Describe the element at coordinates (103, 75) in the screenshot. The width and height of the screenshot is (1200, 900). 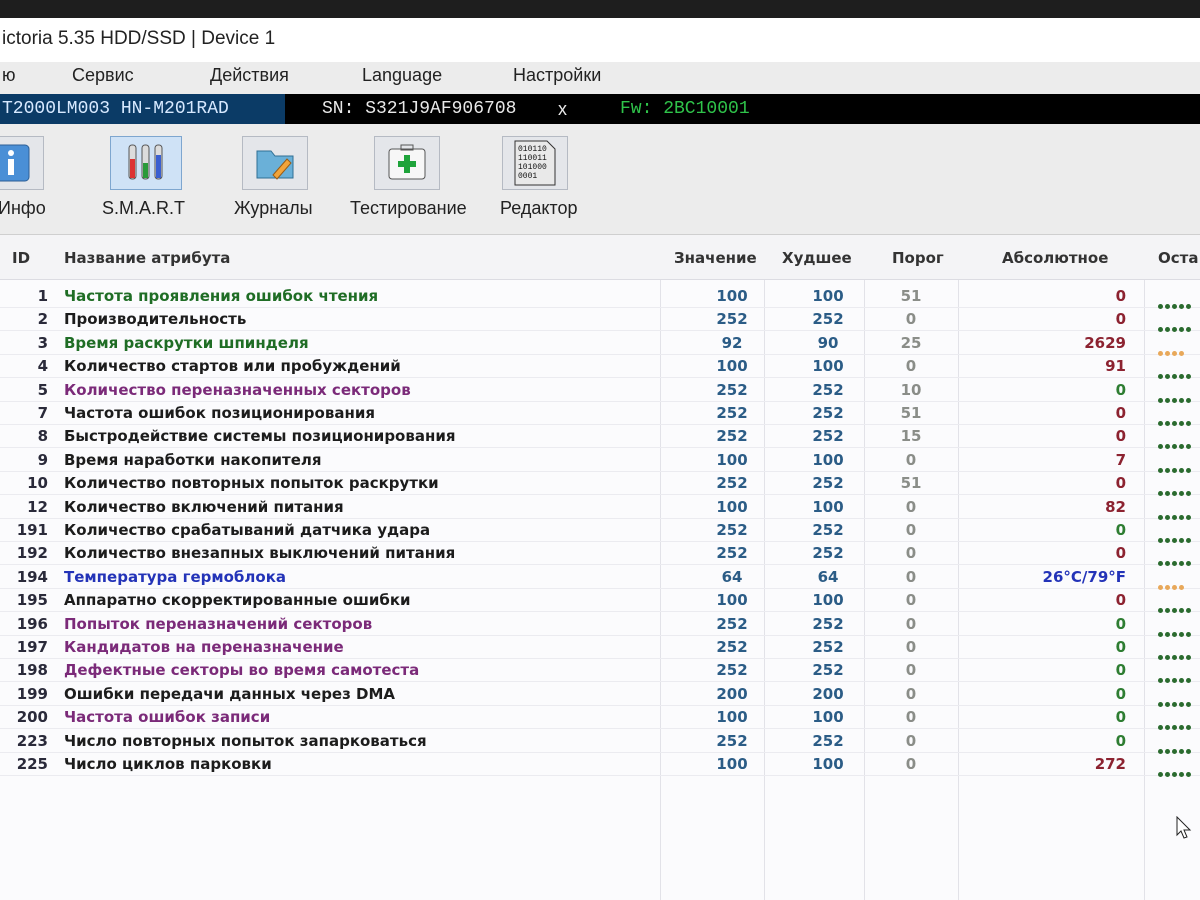
I see `menu-item-service: Сервис` at that location.